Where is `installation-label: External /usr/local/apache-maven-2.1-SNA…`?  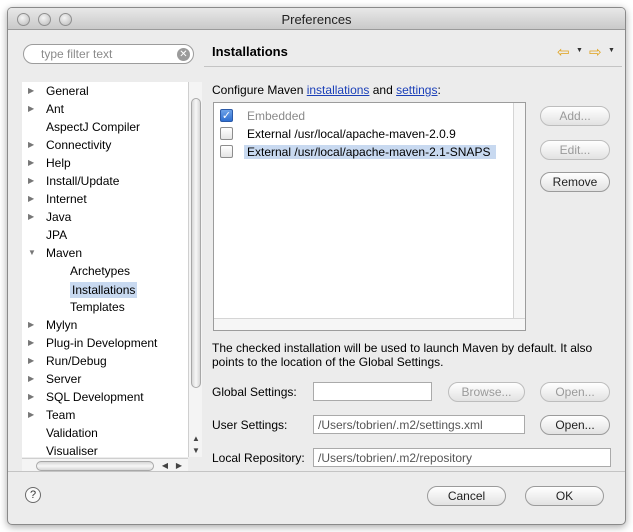
installation-label: External /usr/local/apache-maven-2.1-SNA… is located at coordinates (370, 152).